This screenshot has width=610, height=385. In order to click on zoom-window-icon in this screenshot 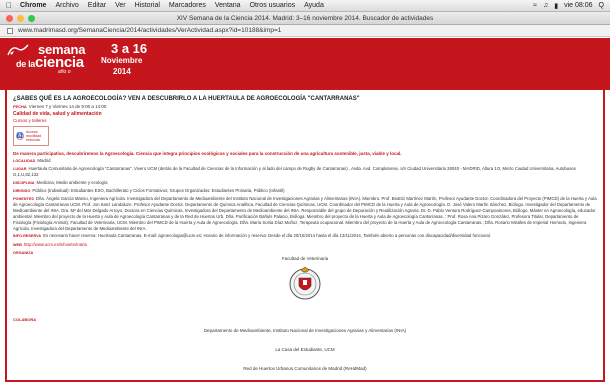, I will do `click(31, 18)`.